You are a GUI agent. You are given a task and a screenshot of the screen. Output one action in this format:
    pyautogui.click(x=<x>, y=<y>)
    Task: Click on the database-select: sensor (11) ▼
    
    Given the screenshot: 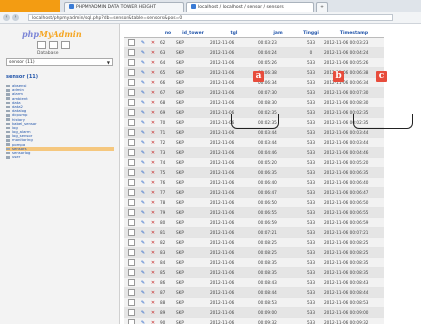 What is the action you would take?
    pyautogui.click(x=59, y=62)
    